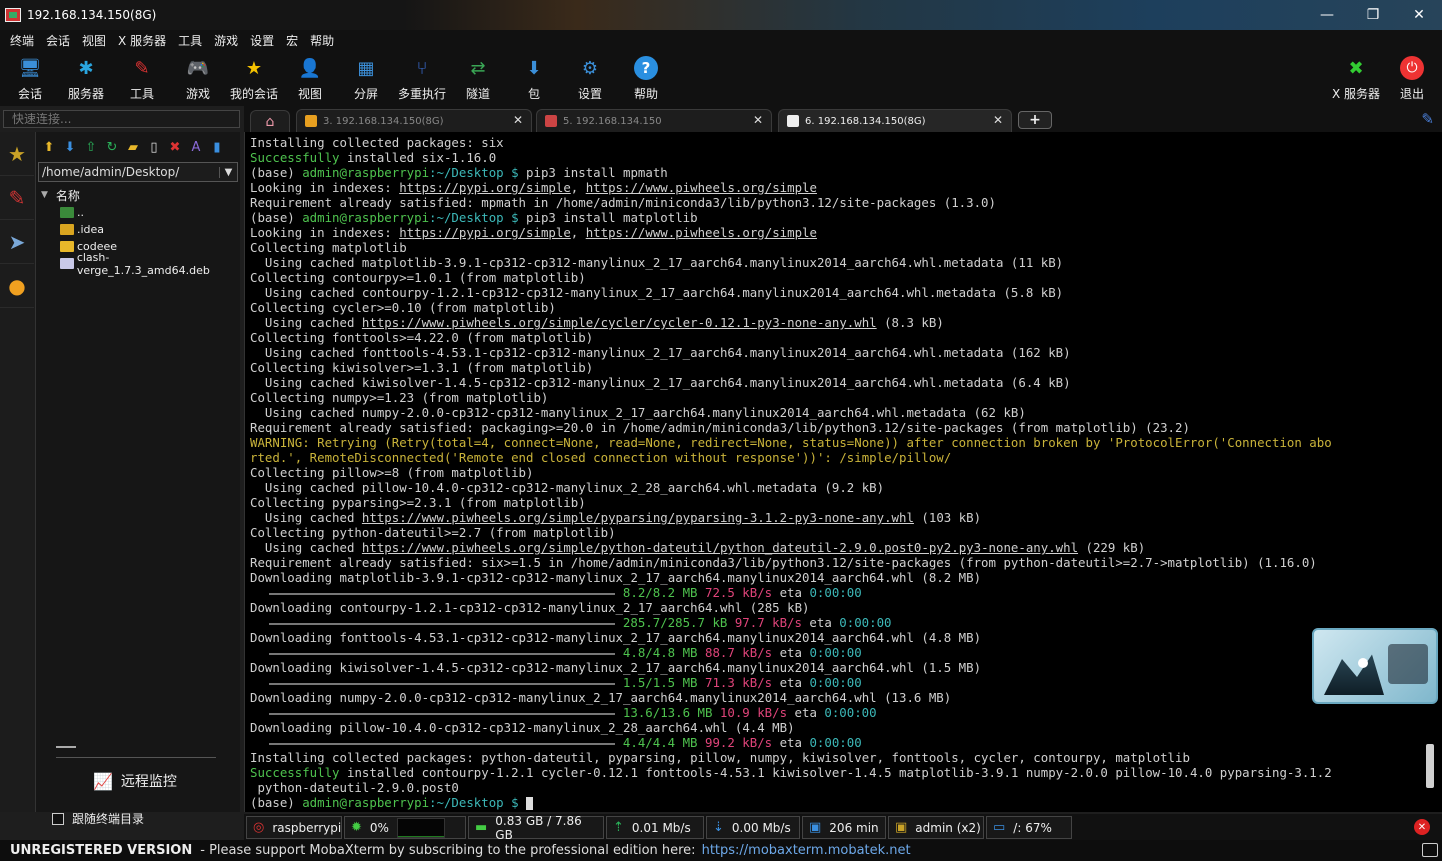 The width and height of the screenshot is (1442, 861). Describe the element at coordinates (1112, 547) in the screenshot. I see `line-suffix: (229 kB)` at that location.